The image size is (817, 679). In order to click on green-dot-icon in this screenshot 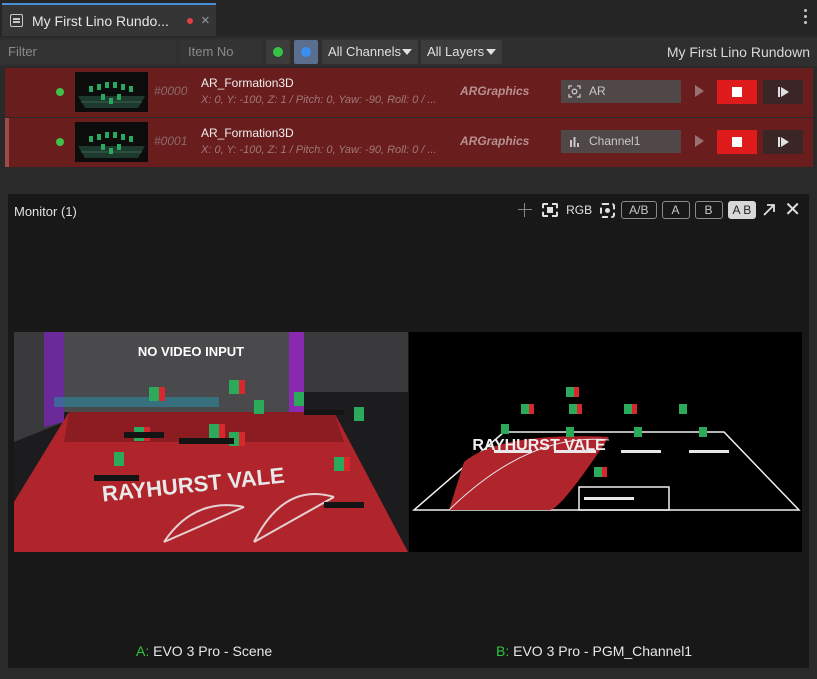, I will do `click(278, 52)`.